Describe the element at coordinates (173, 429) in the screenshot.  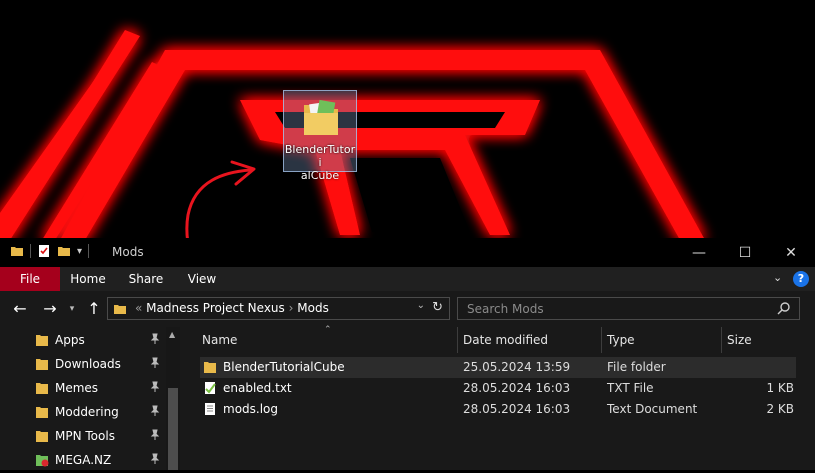
I see `scrollbar-thumb` at that location.